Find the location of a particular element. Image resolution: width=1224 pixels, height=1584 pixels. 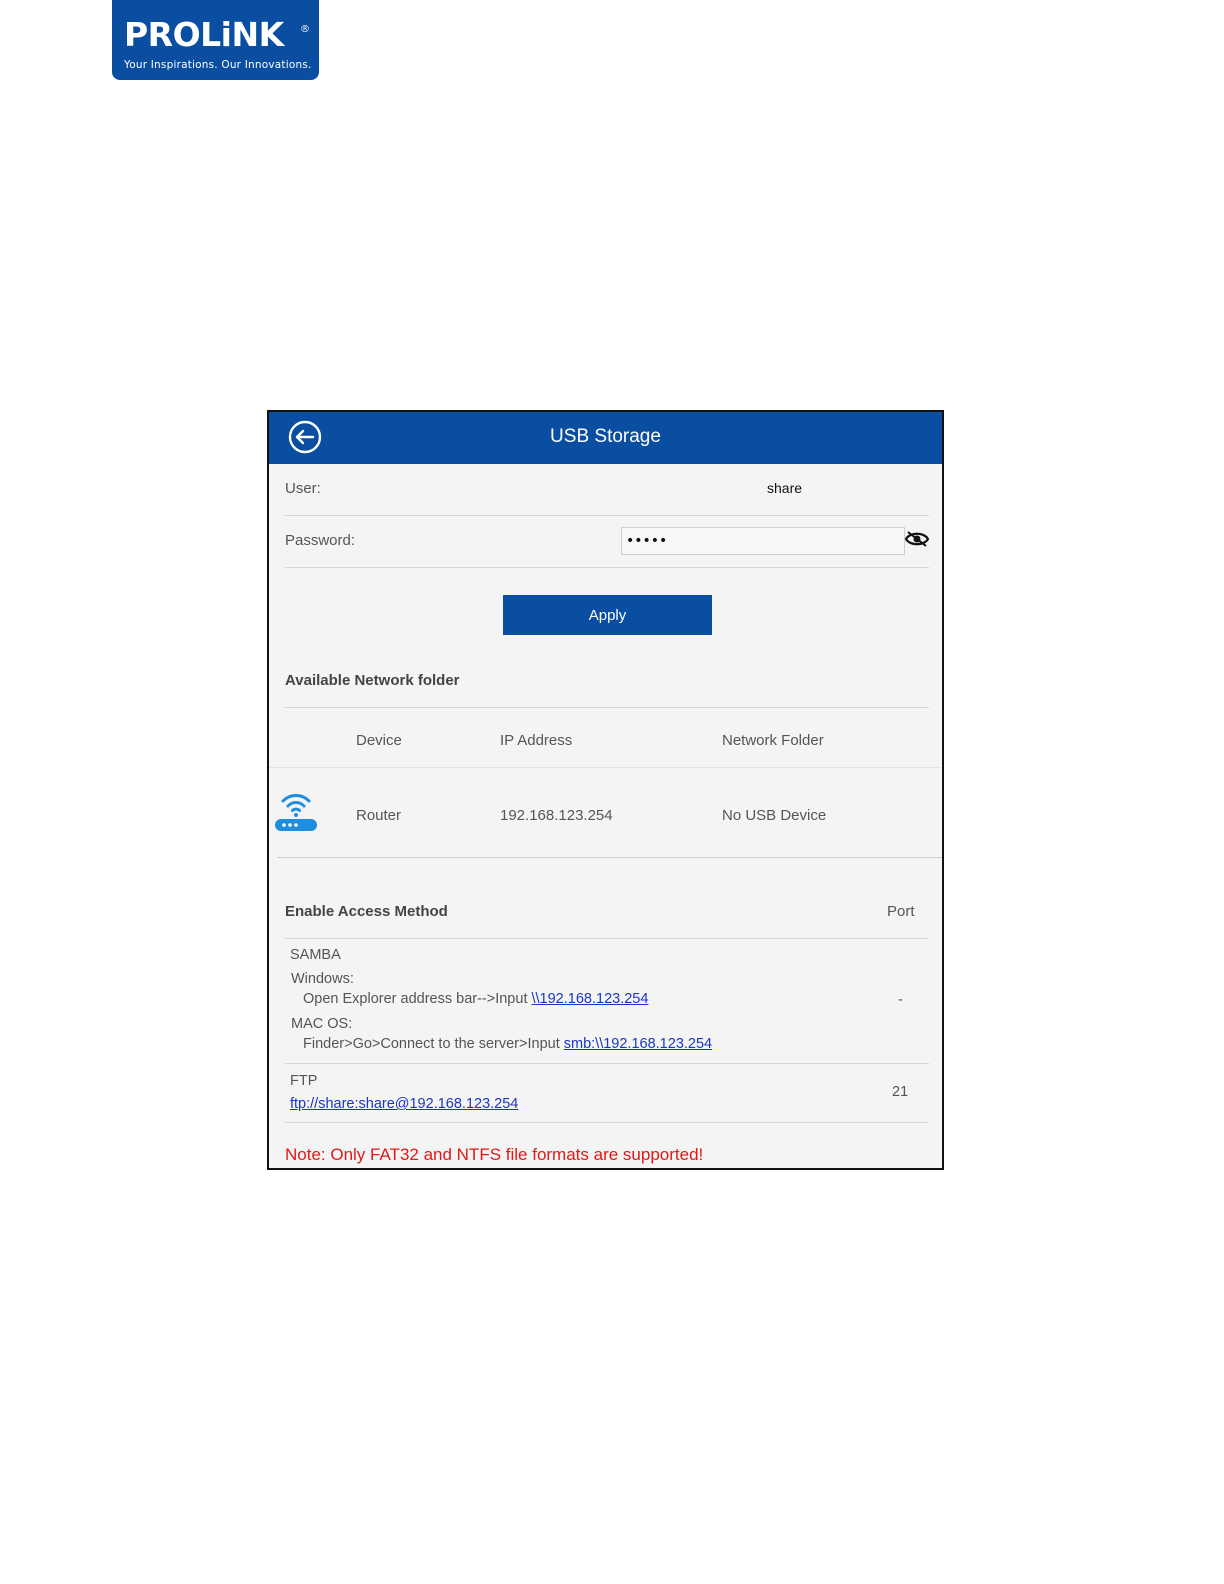

header-bar: USB Storage is located at coordinates (605, 438).